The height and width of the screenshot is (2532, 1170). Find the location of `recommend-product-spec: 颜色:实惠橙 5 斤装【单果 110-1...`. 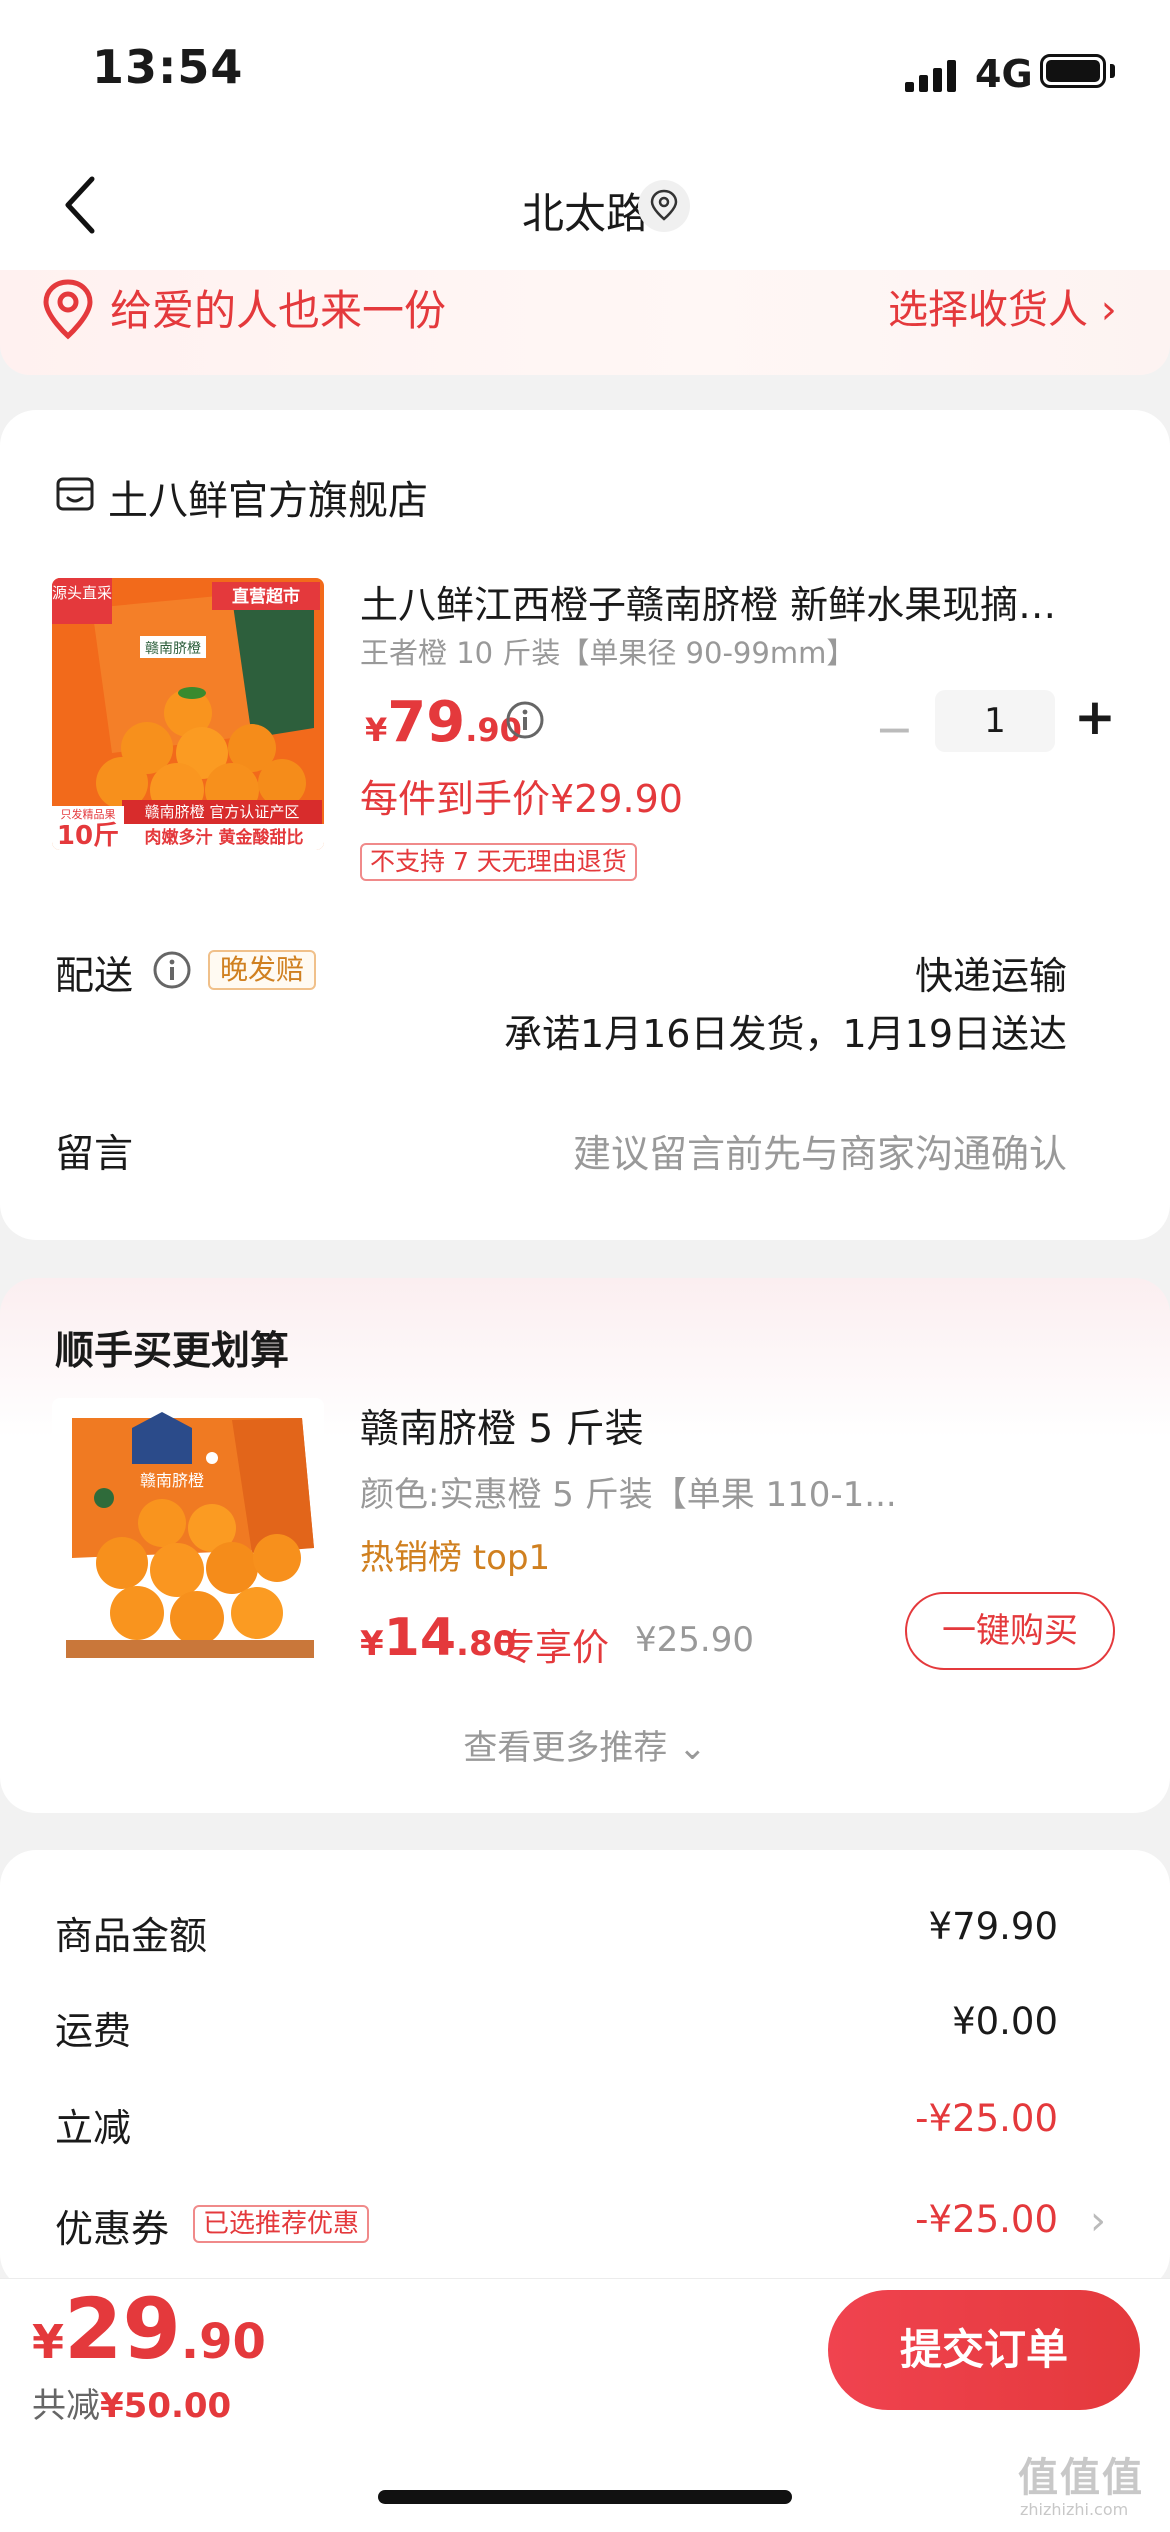

recommend-product-spec: 颜色:实惠橙 5 斤装【单果 110-1... is located at coordinates (640, 1491).